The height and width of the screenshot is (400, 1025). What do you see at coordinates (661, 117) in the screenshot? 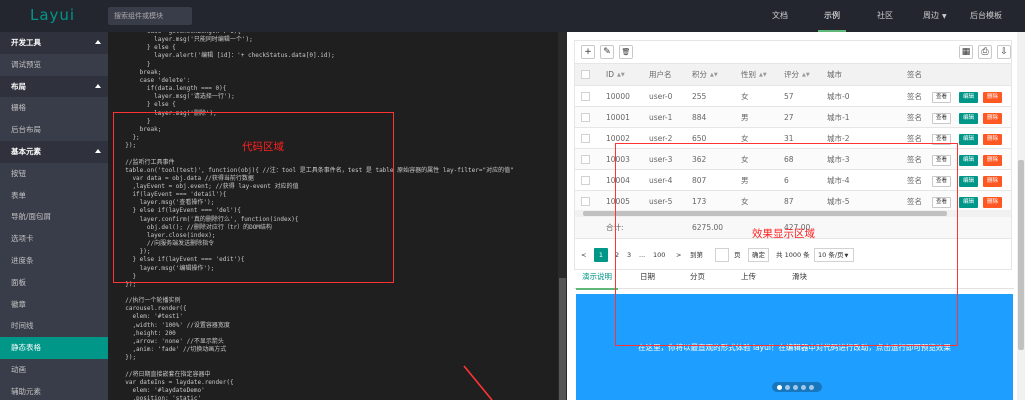
I see `cell-username: user-1` at bounding box center [661, 117].